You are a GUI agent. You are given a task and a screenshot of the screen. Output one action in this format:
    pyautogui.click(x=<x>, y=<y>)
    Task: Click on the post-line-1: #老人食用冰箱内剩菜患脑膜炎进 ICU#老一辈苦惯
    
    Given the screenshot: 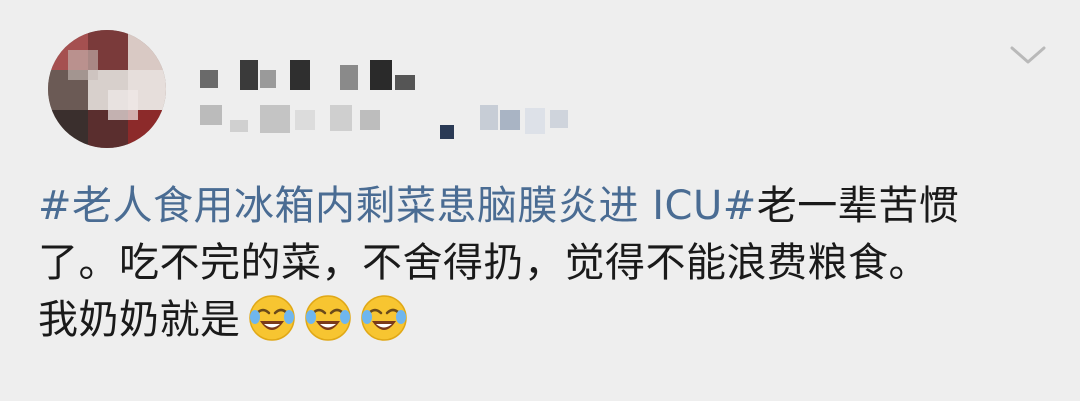 What is the action you would take?
    pyautogui.click(x=543, y=206)
    